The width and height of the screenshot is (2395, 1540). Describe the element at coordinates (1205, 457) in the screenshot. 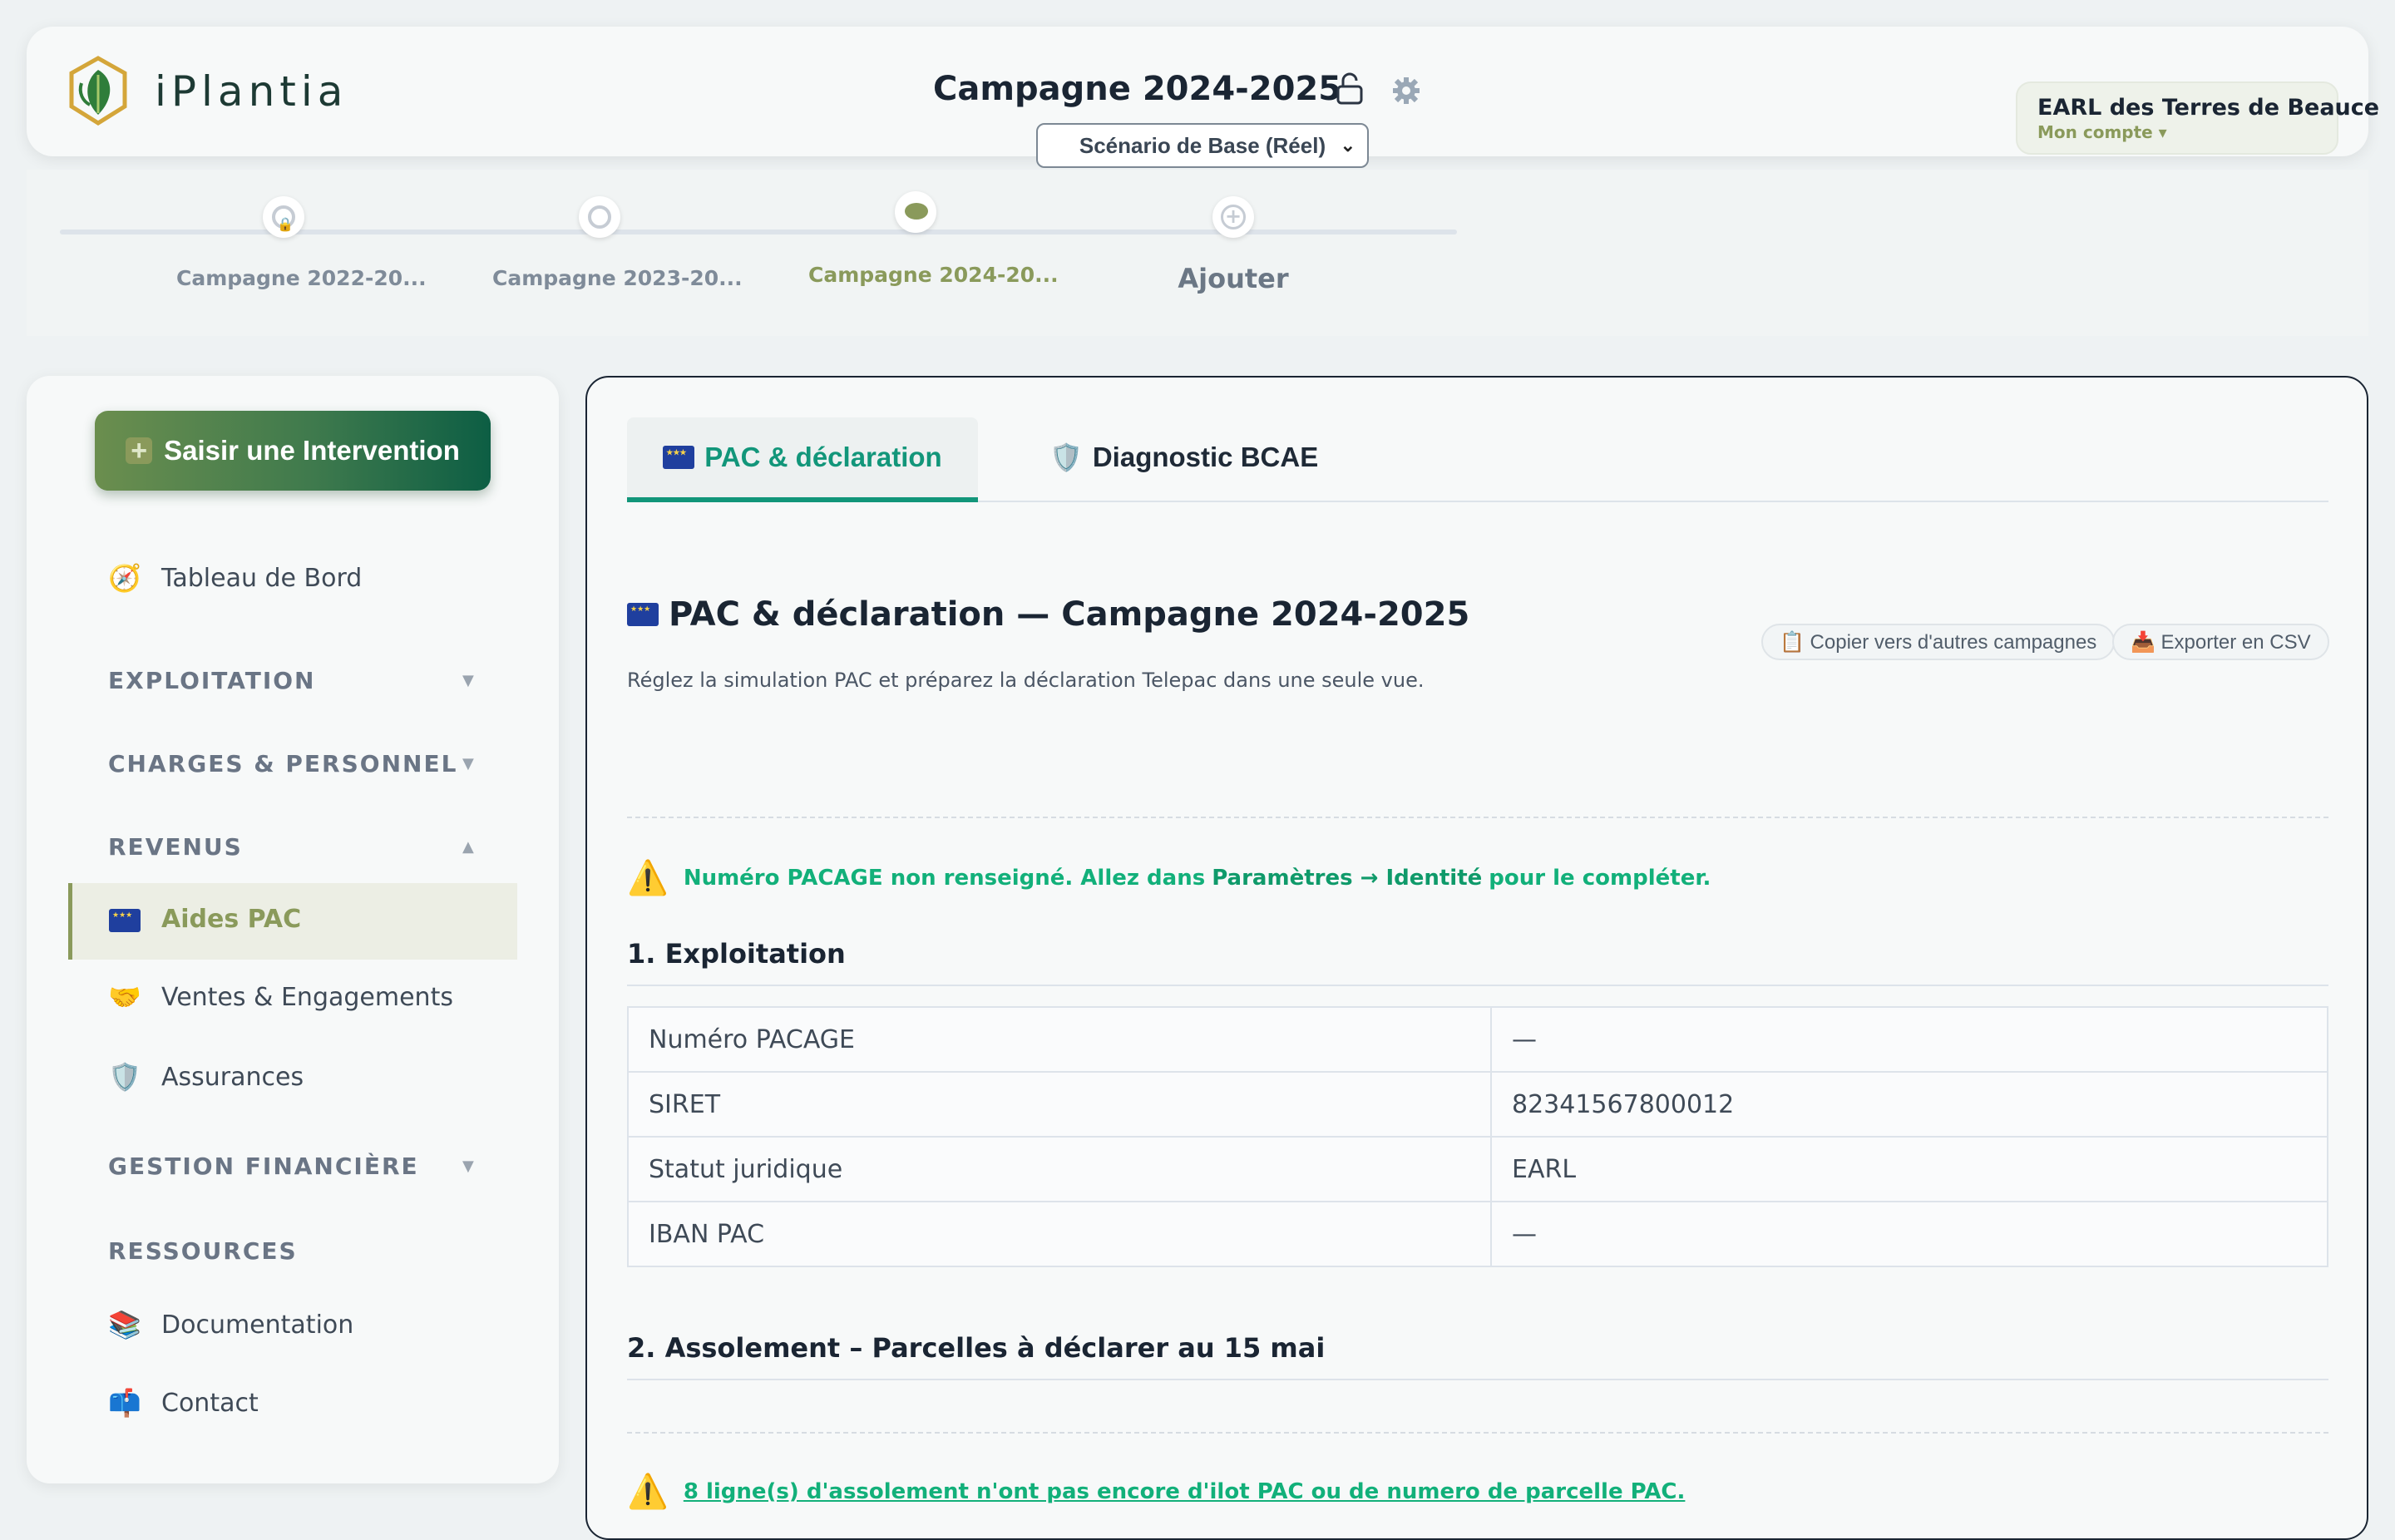

I see `tab-label: Diagnostic BCAE` at that location.